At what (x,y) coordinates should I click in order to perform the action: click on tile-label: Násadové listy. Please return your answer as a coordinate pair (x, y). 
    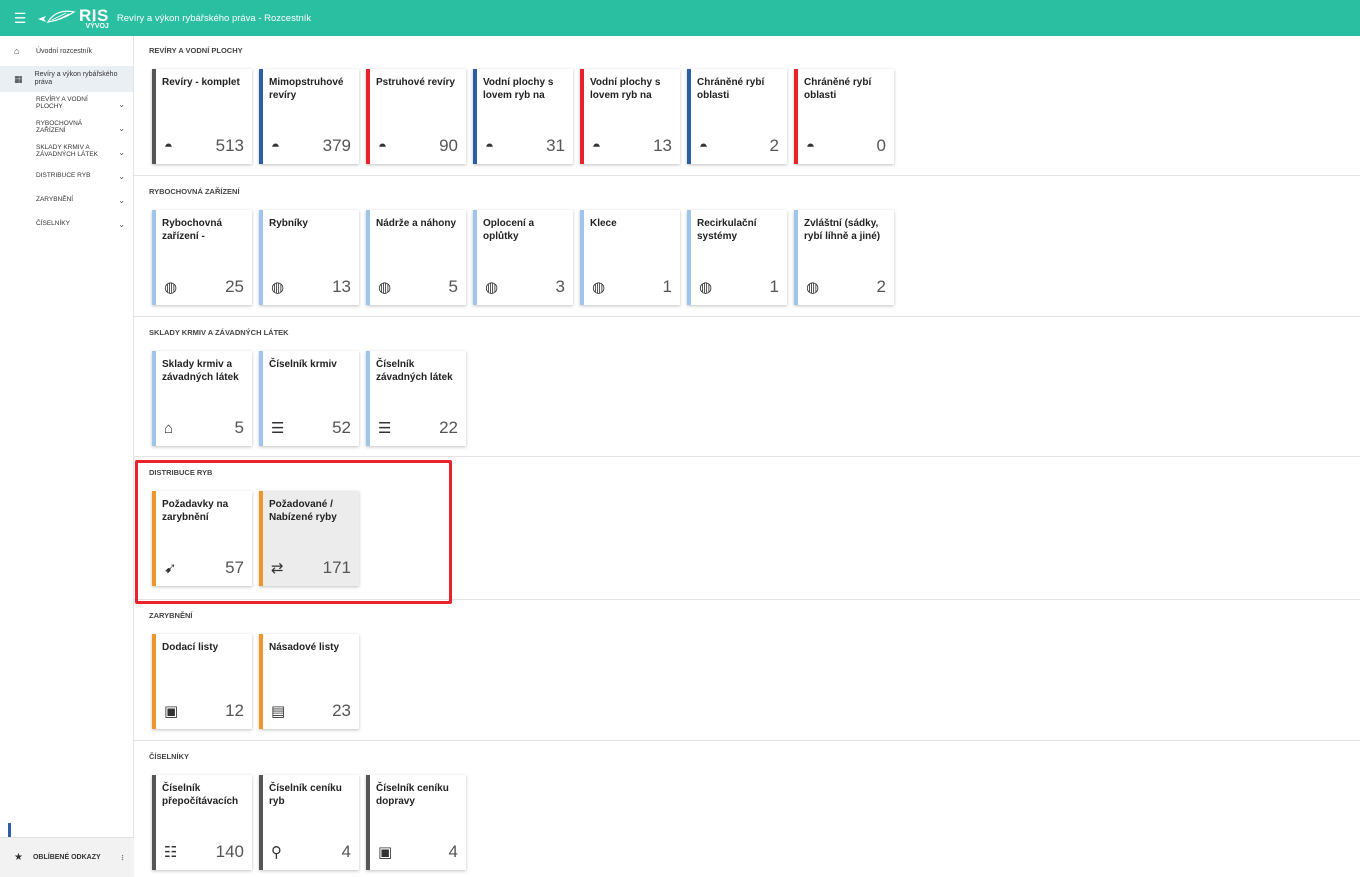
    Looking at the image, I should click on (304, 647).